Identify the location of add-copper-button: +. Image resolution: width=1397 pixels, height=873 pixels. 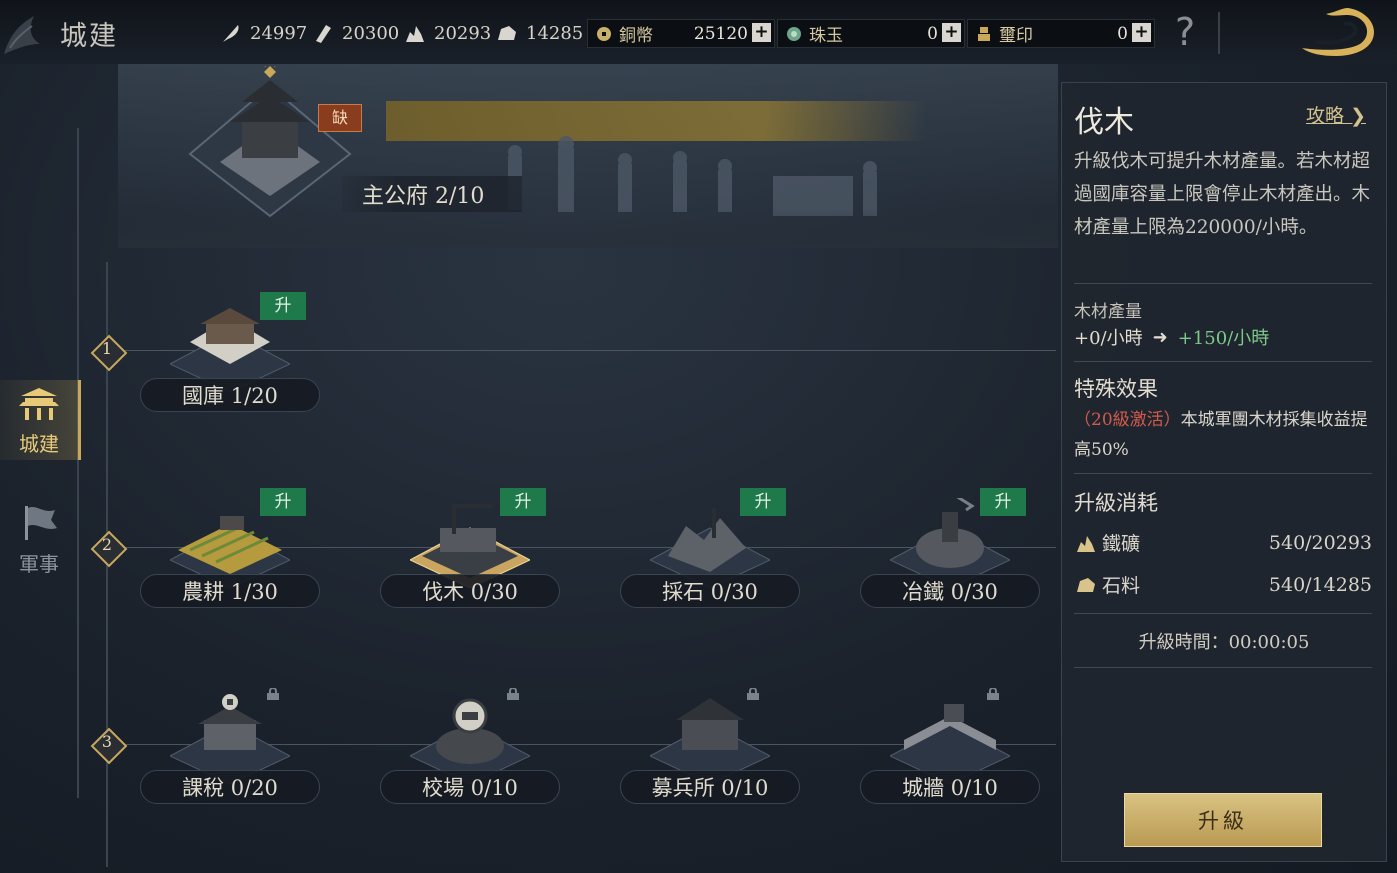
(761, 32).